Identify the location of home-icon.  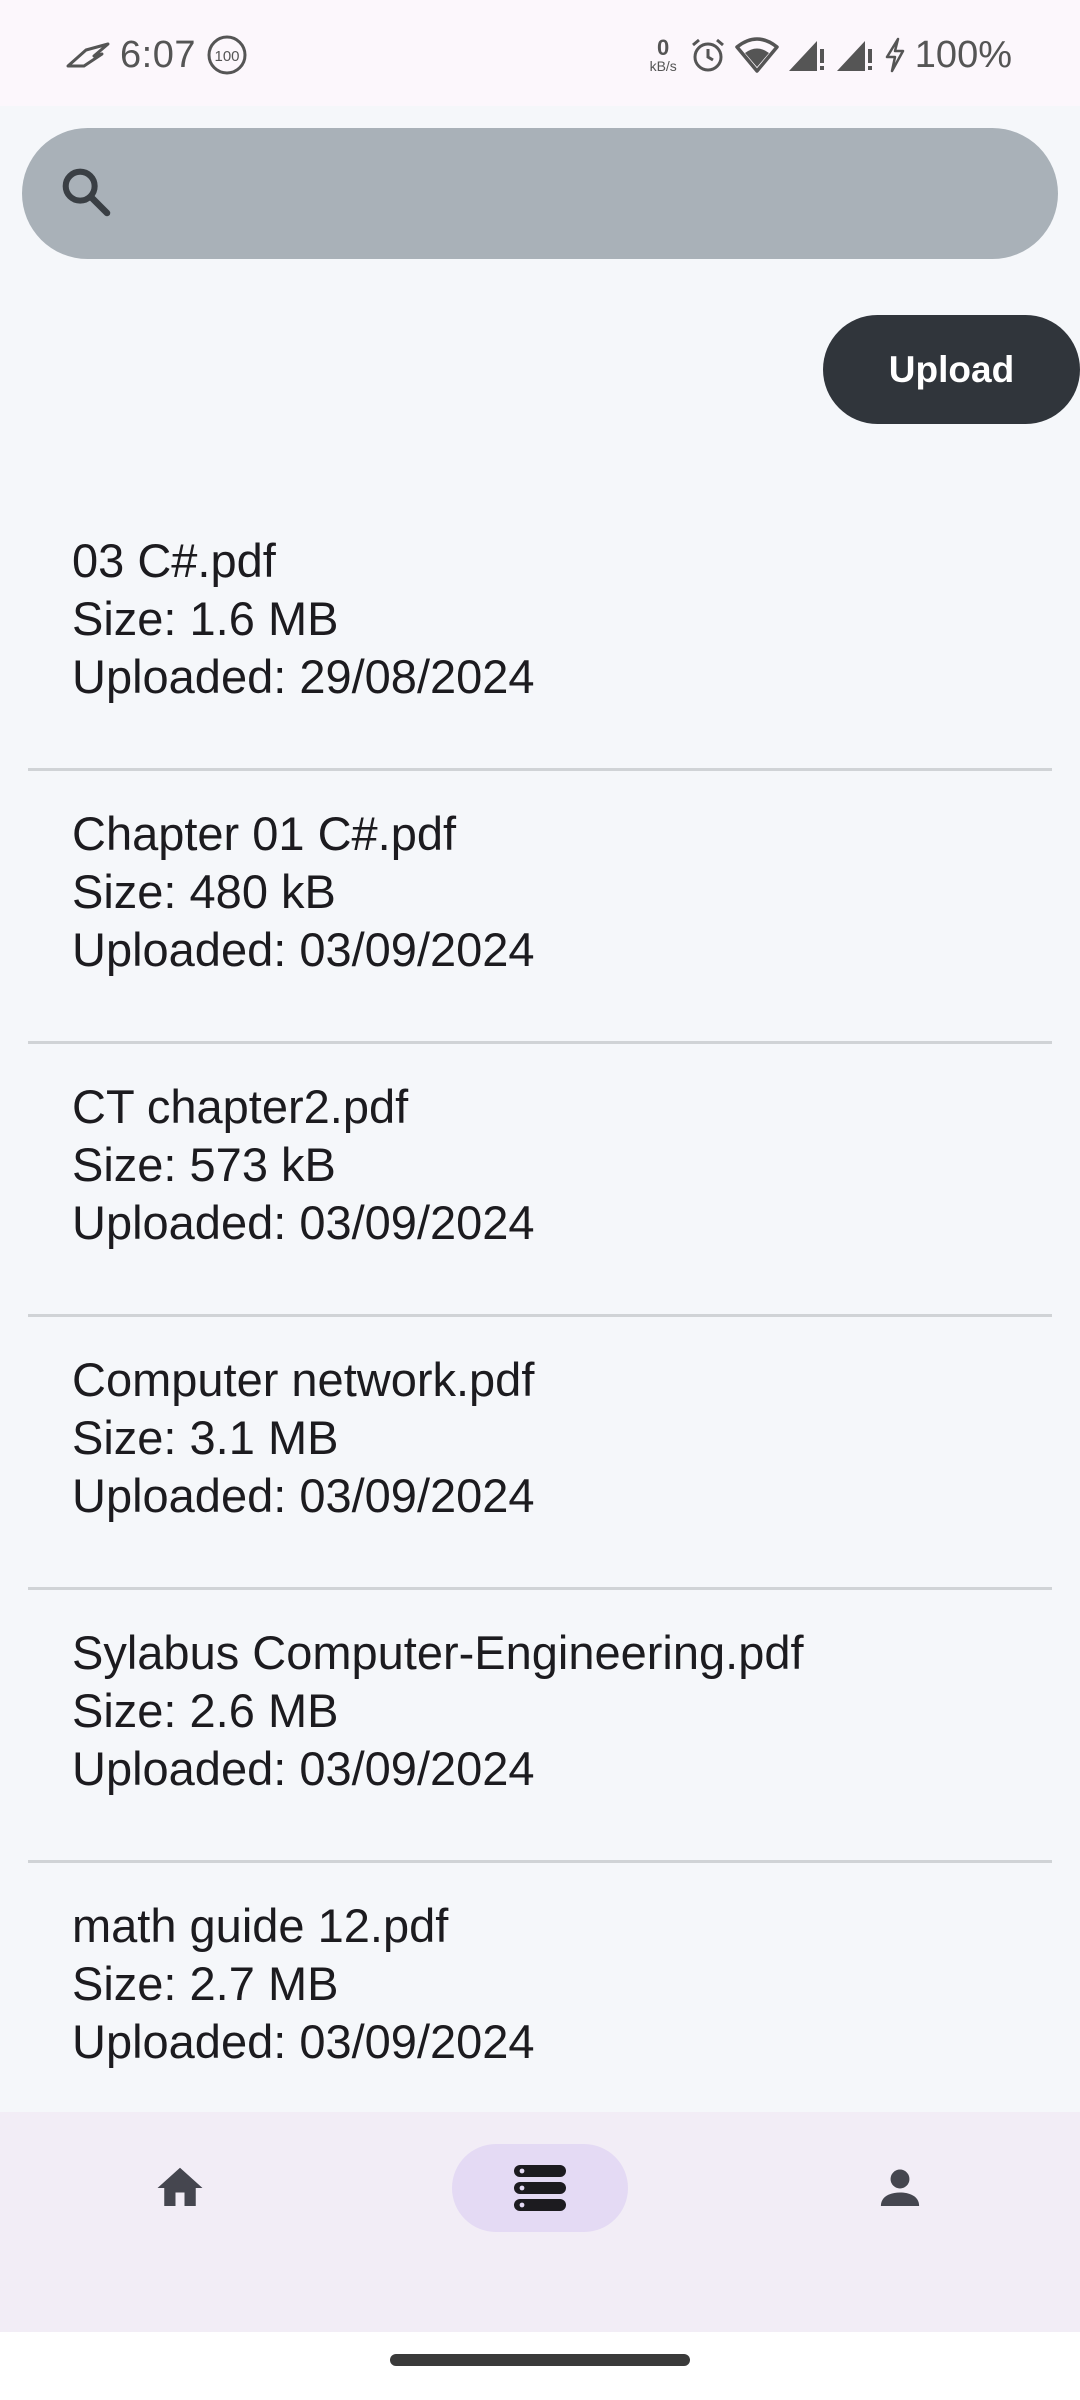
(180, 2186).